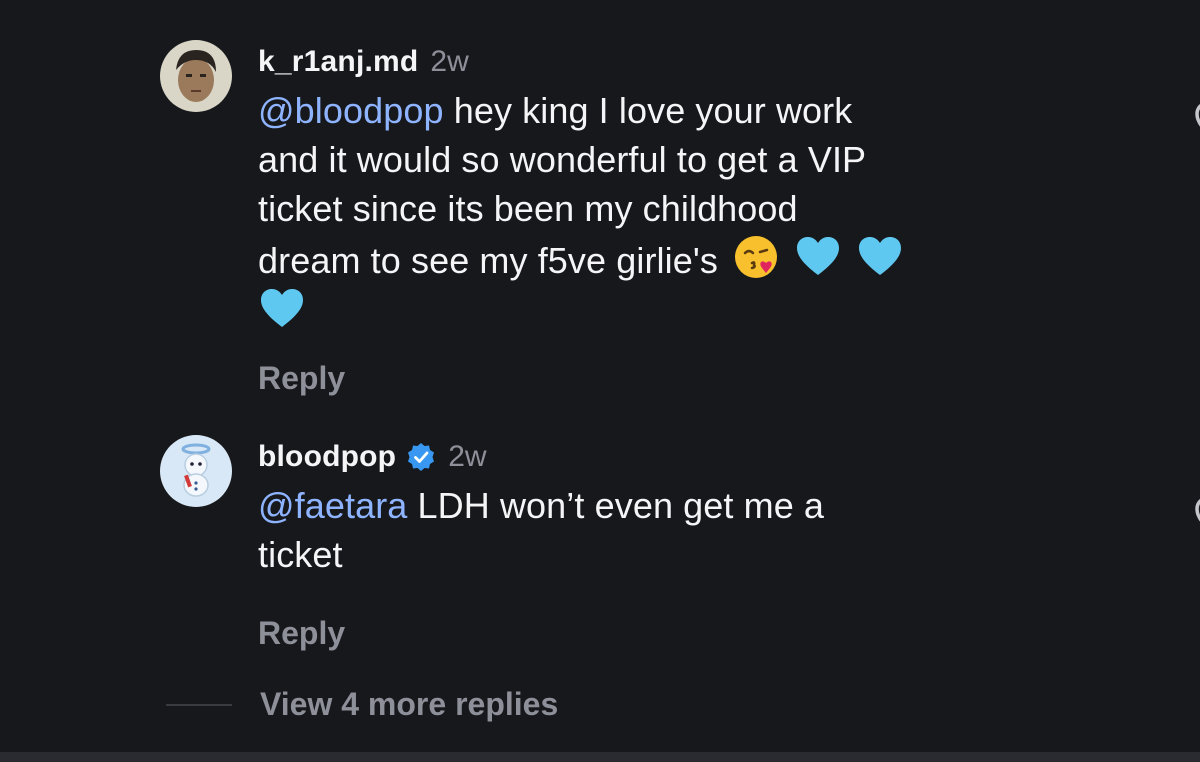 Image resolution: width=1200 pixels, height=762 pixels. I want to click on comment-meta: k_r1anj.md 2w, so click(638, 62).